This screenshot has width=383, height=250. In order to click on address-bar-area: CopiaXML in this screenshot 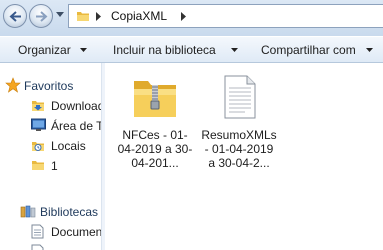, I will do `click(191, 18)`.